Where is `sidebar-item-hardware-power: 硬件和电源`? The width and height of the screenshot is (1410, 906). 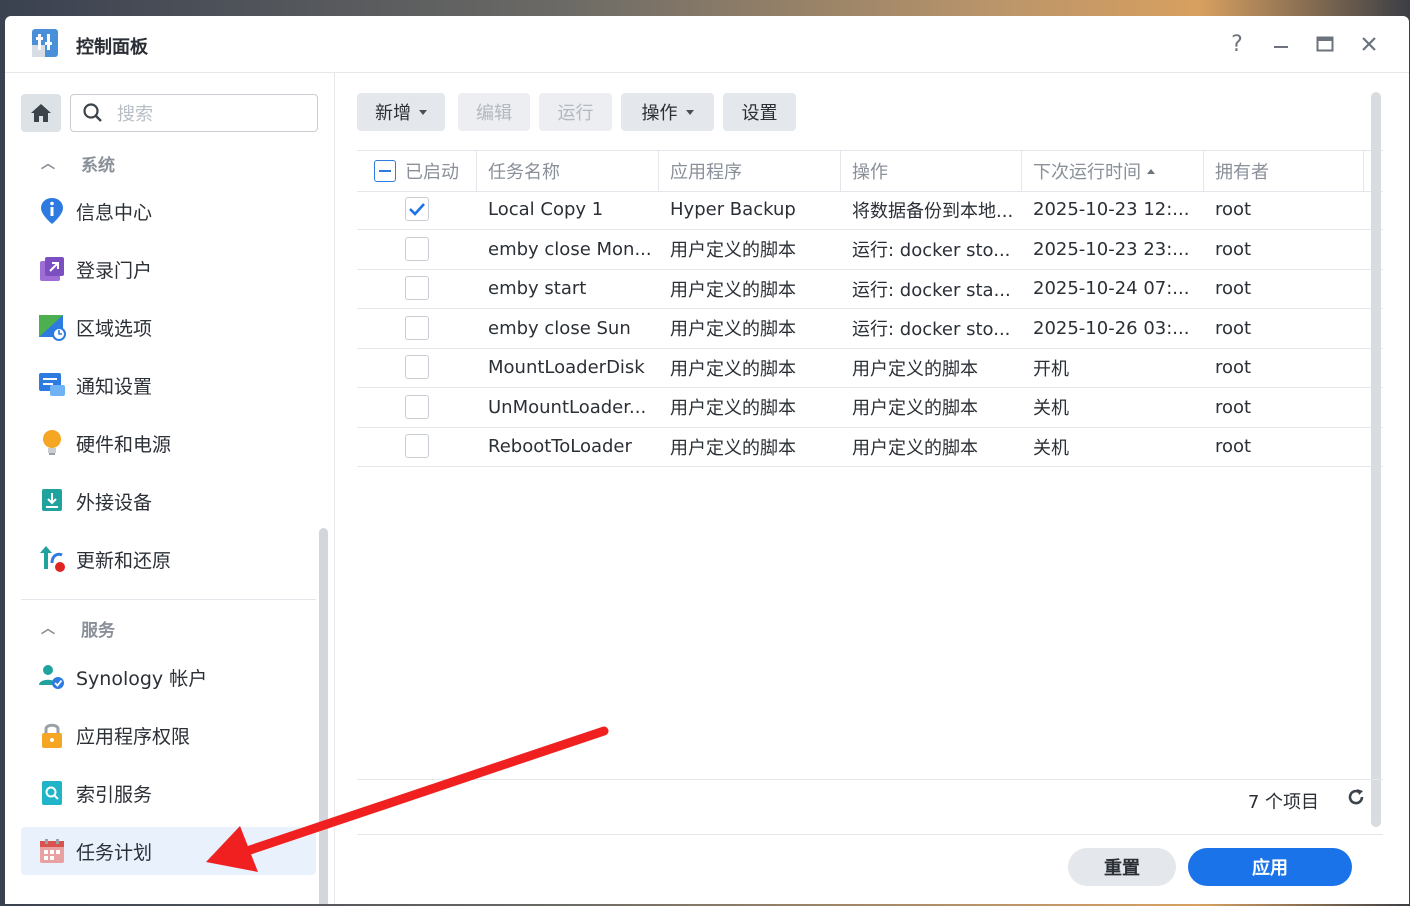
sidebar-item-hardware-power: 硬件和电源 is located at coordinates (168, 443).